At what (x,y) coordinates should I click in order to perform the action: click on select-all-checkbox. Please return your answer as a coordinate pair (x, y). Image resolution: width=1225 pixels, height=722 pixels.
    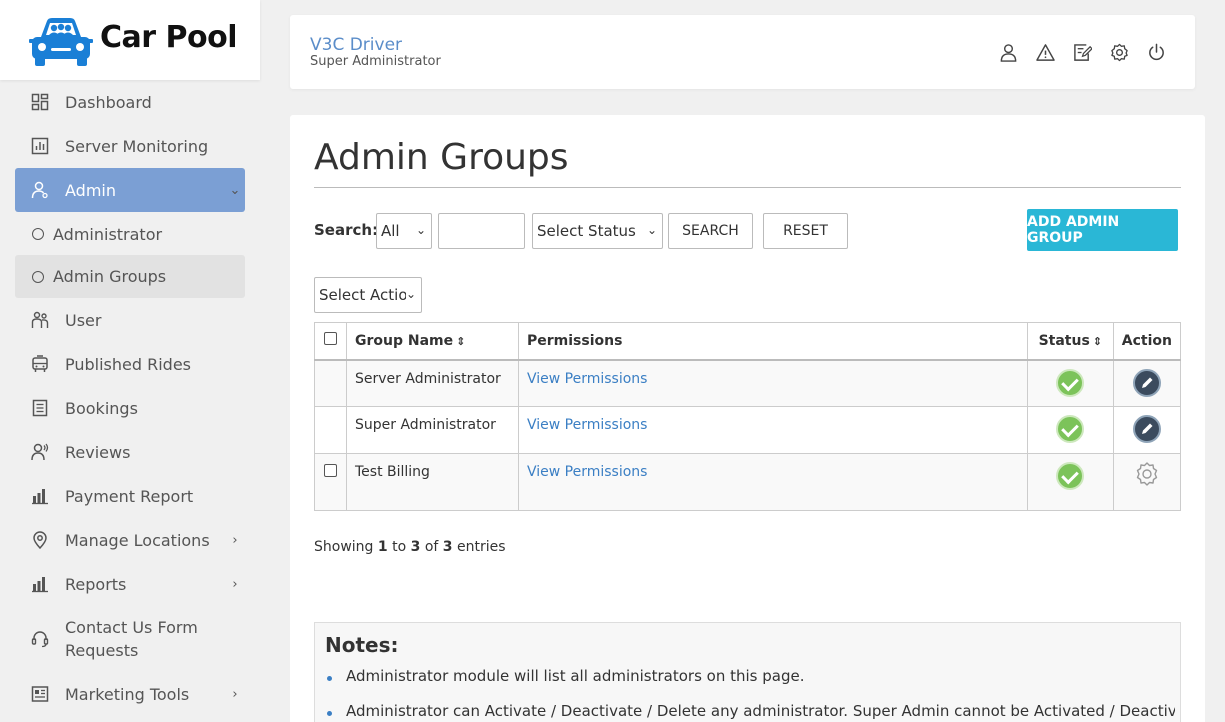
    Looking at the image, I should click on (330, 339).